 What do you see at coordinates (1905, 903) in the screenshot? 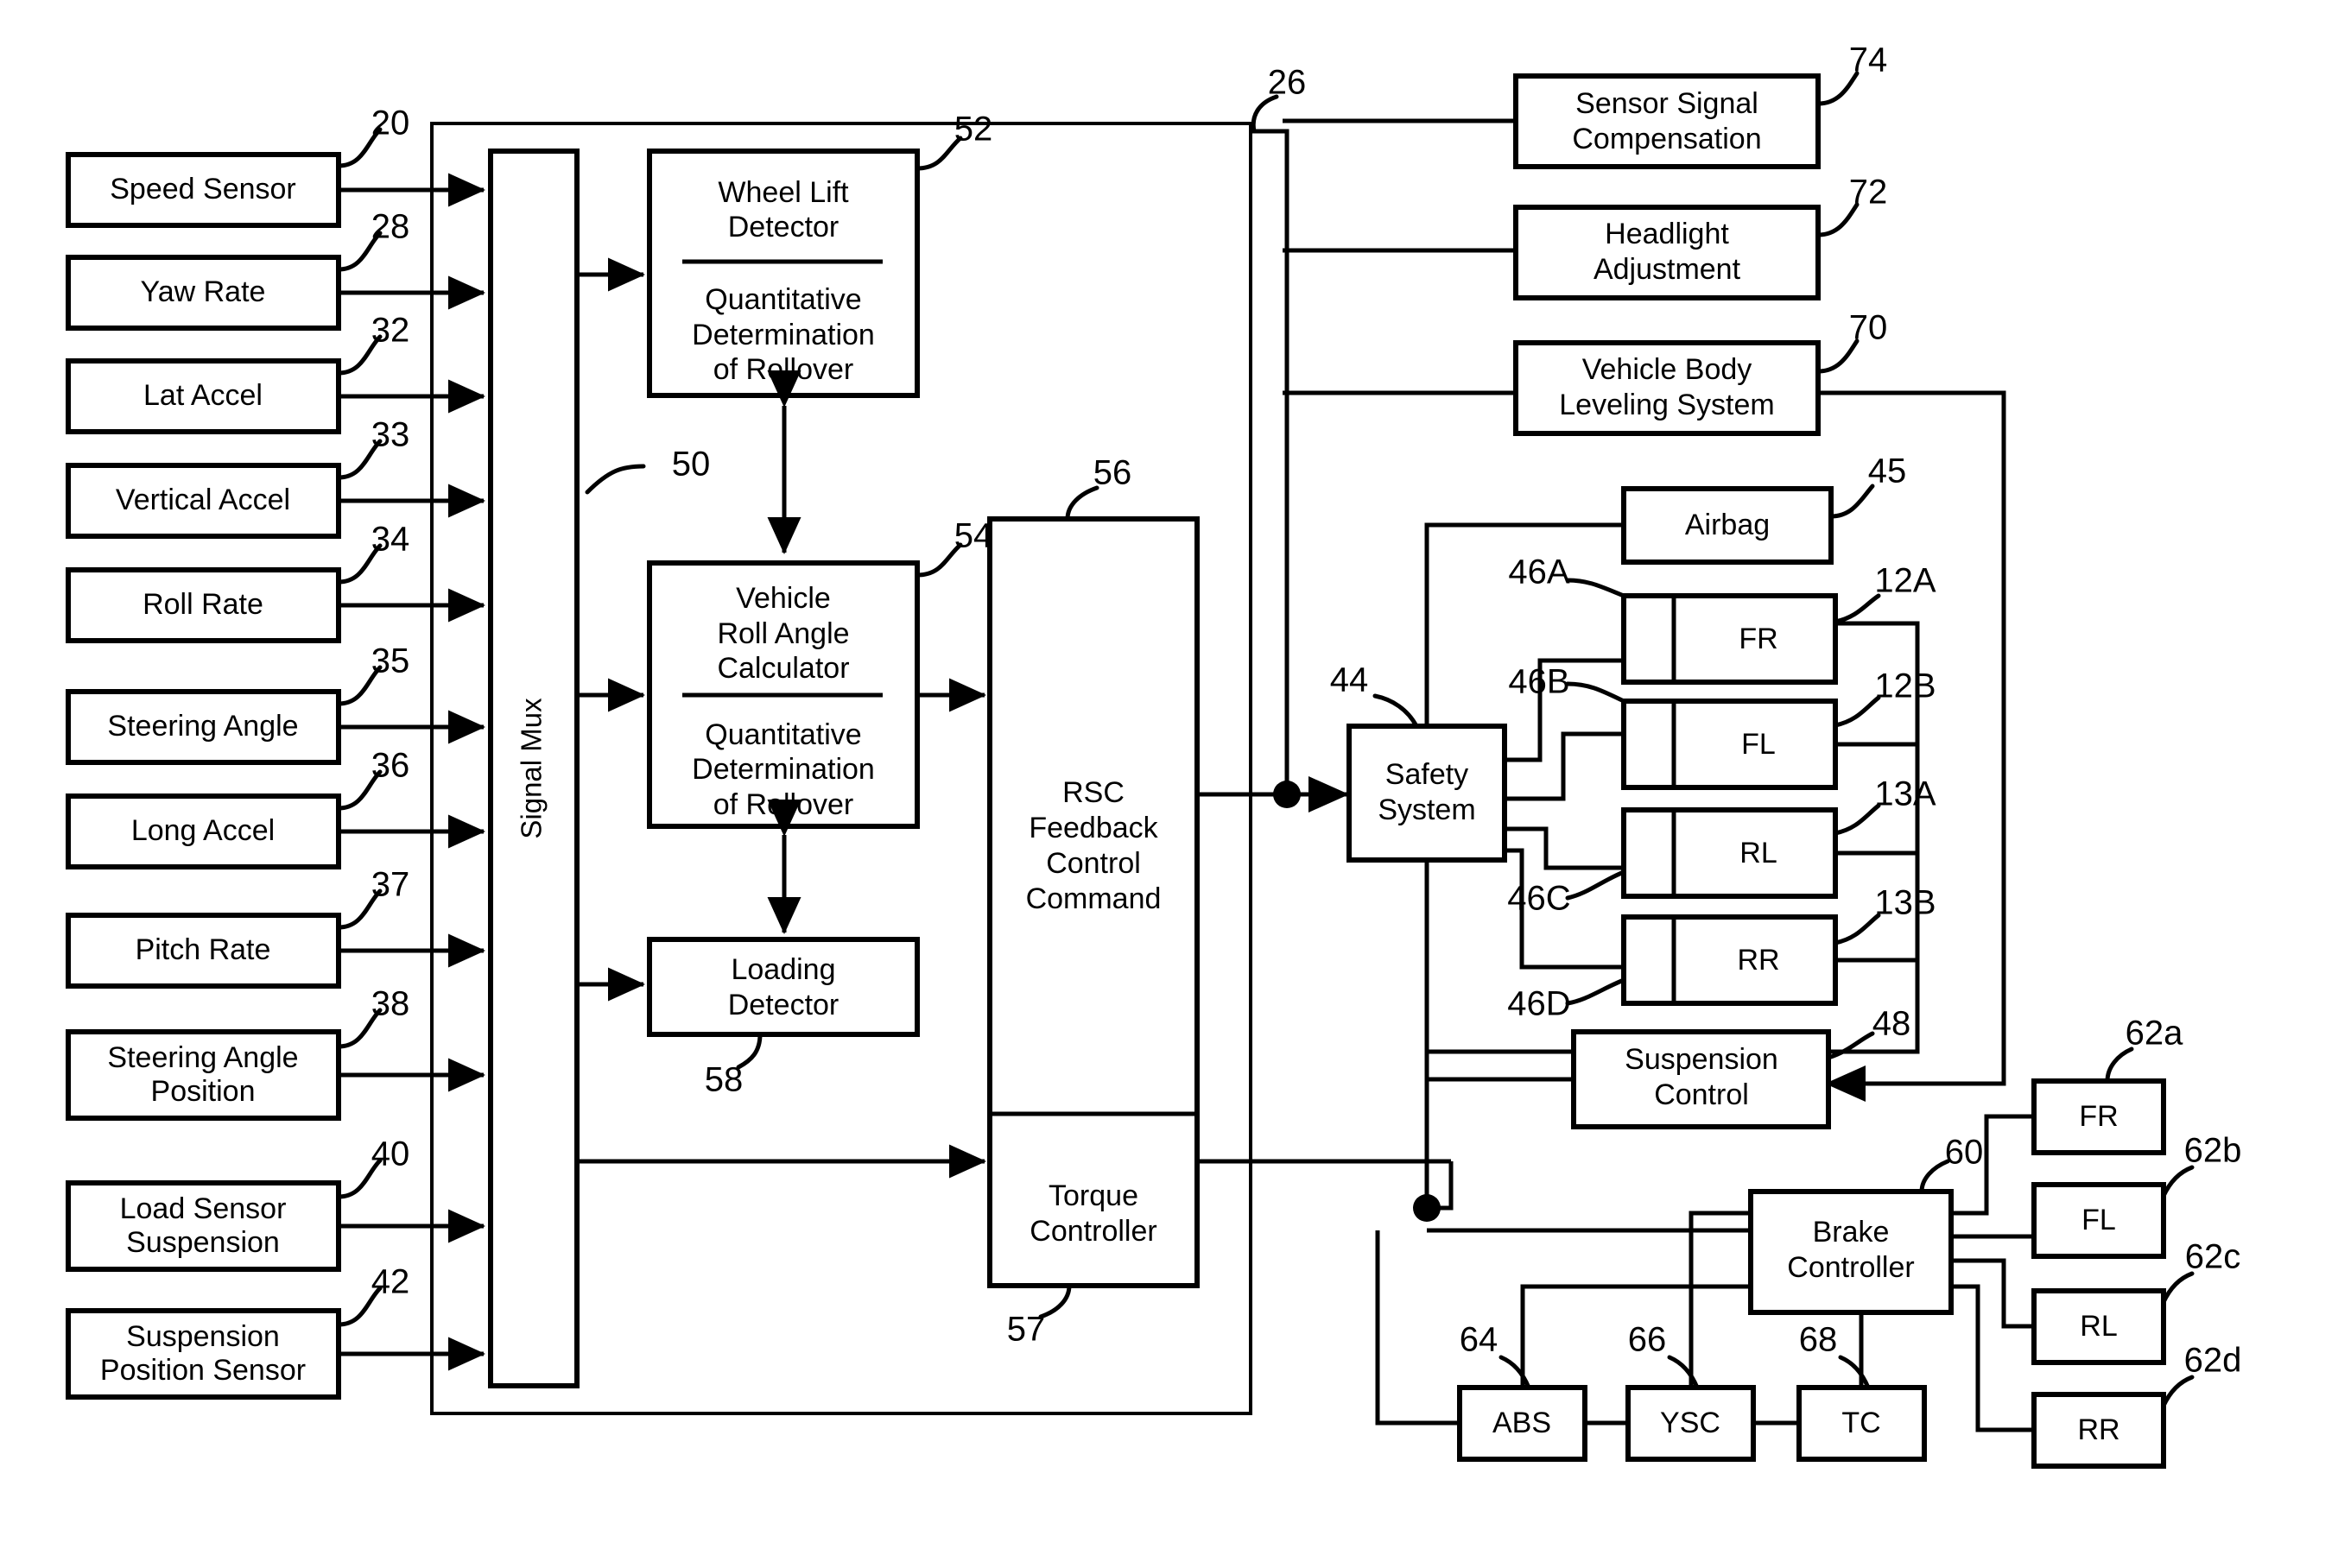
I see `ref-numeral-13b: 13B` at bounding box center [1905, 903].